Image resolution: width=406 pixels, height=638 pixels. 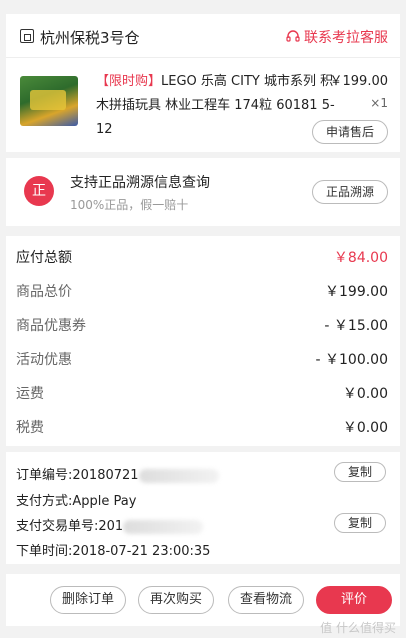 What do you see at coordinates (44, 475) in the screenshot?
I see `order-number-label: 订单编号:` at bounding box center [44, 475].